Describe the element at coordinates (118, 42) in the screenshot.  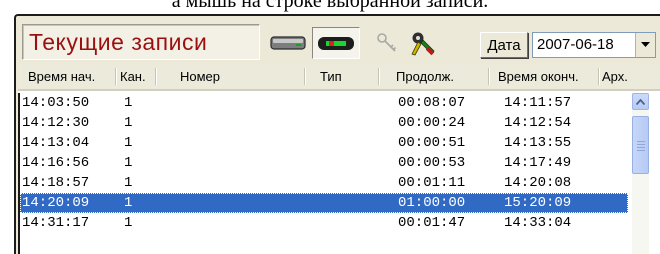
I see `panel-title: Текущие записи` at that location.